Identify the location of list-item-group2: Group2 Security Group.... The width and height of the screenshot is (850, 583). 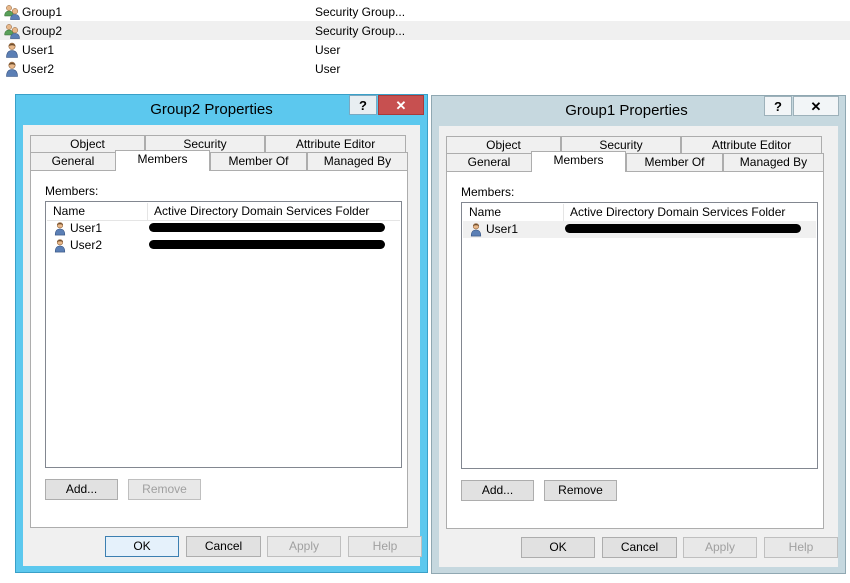
(425, 30).